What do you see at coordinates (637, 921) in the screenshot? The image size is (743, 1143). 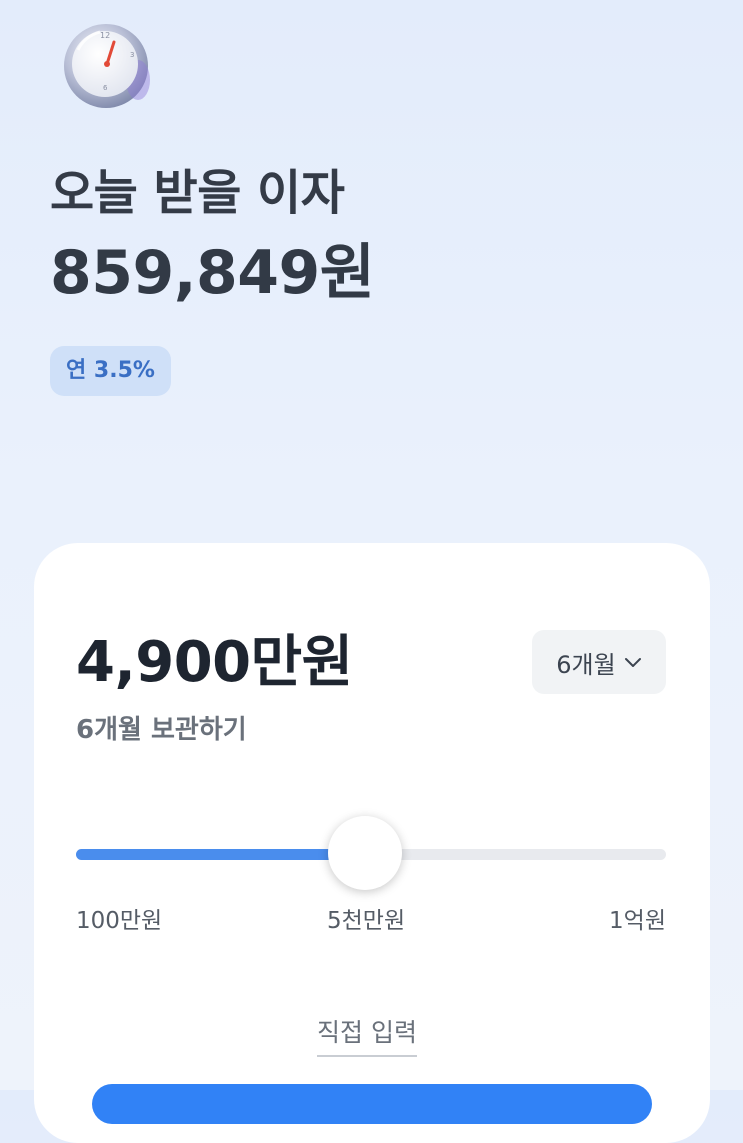 I see `slider-max-label: 1억원` at bounding box center [637, 921].